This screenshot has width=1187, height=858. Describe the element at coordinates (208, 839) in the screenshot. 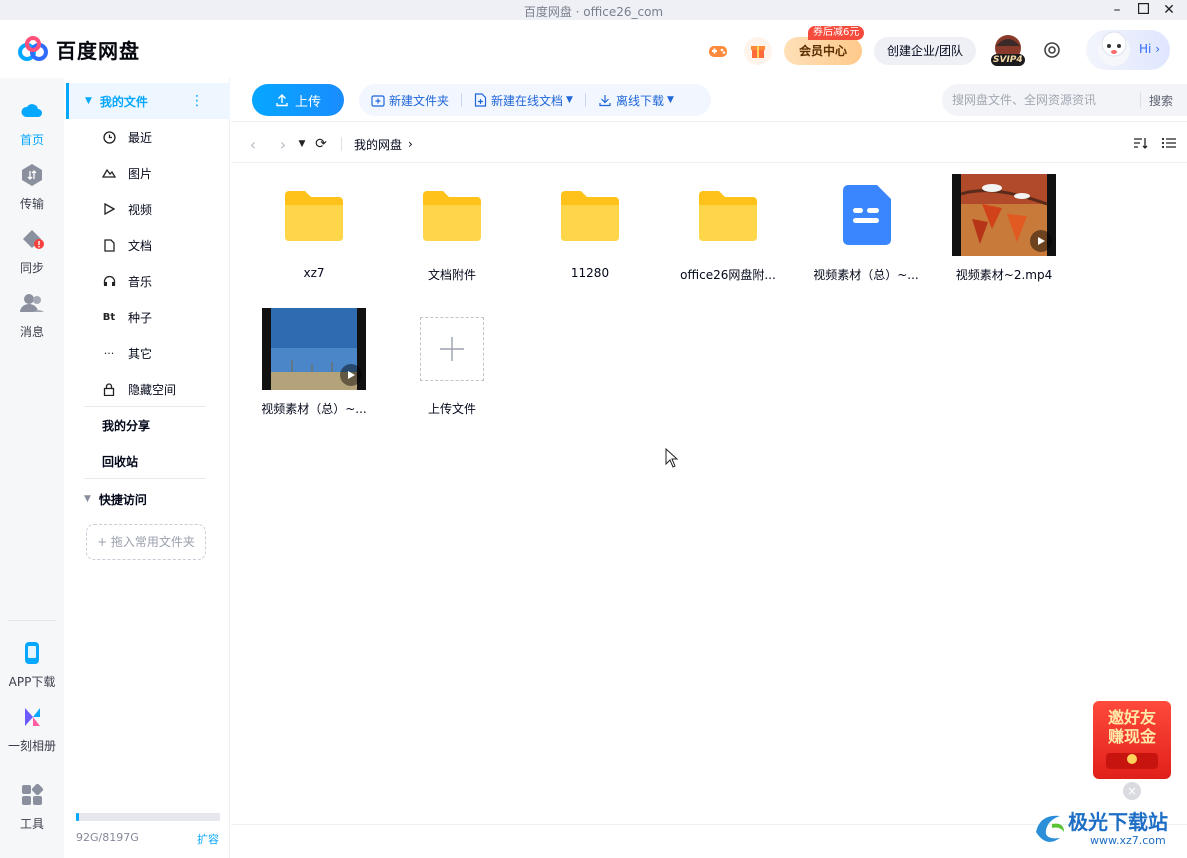

I see `expand-storage-link: 扩容` at that location.